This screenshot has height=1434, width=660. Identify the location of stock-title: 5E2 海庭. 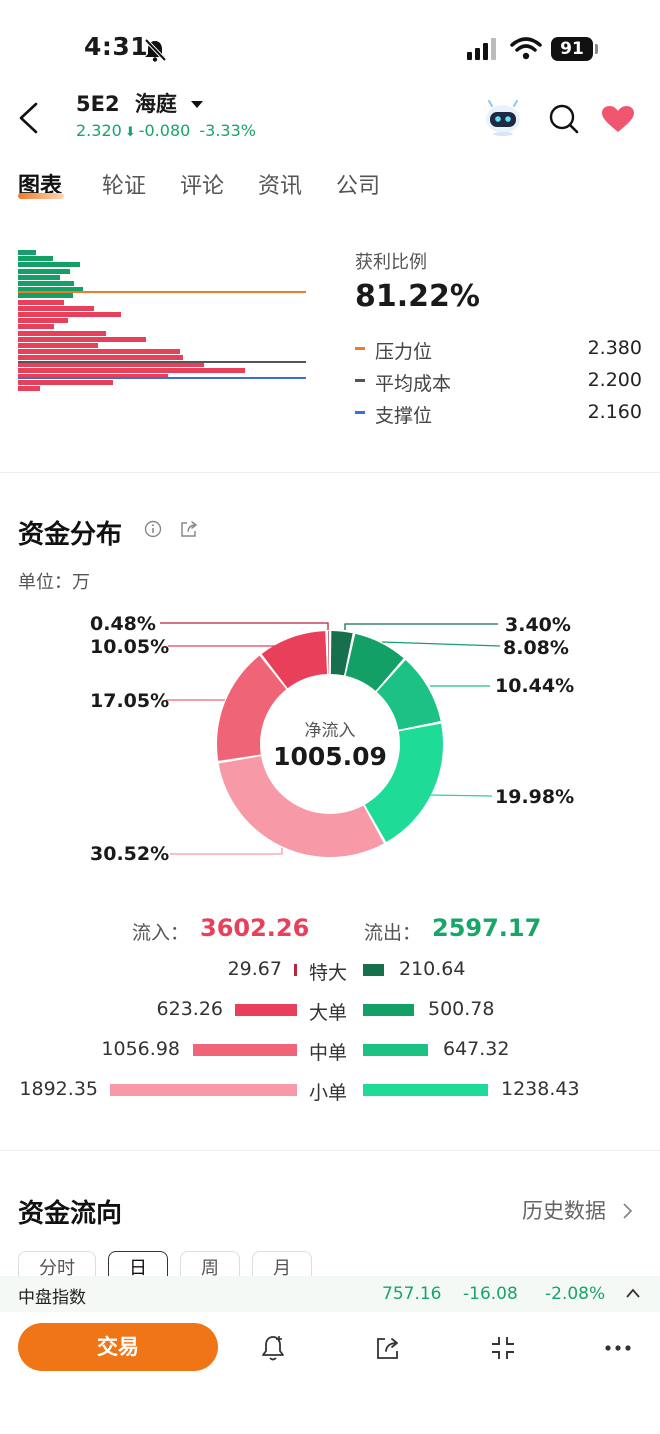
(140, 103).